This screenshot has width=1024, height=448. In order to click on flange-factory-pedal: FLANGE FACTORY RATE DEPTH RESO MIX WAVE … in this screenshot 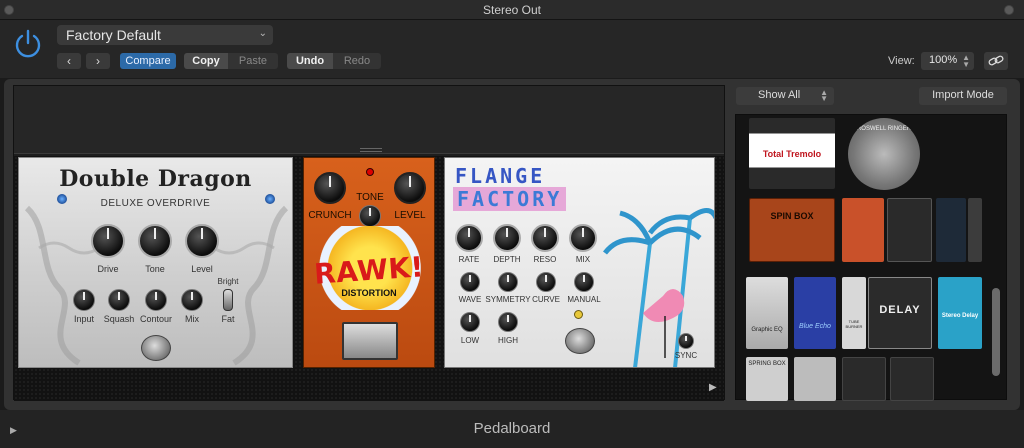, I will do `click(579, 262)`.